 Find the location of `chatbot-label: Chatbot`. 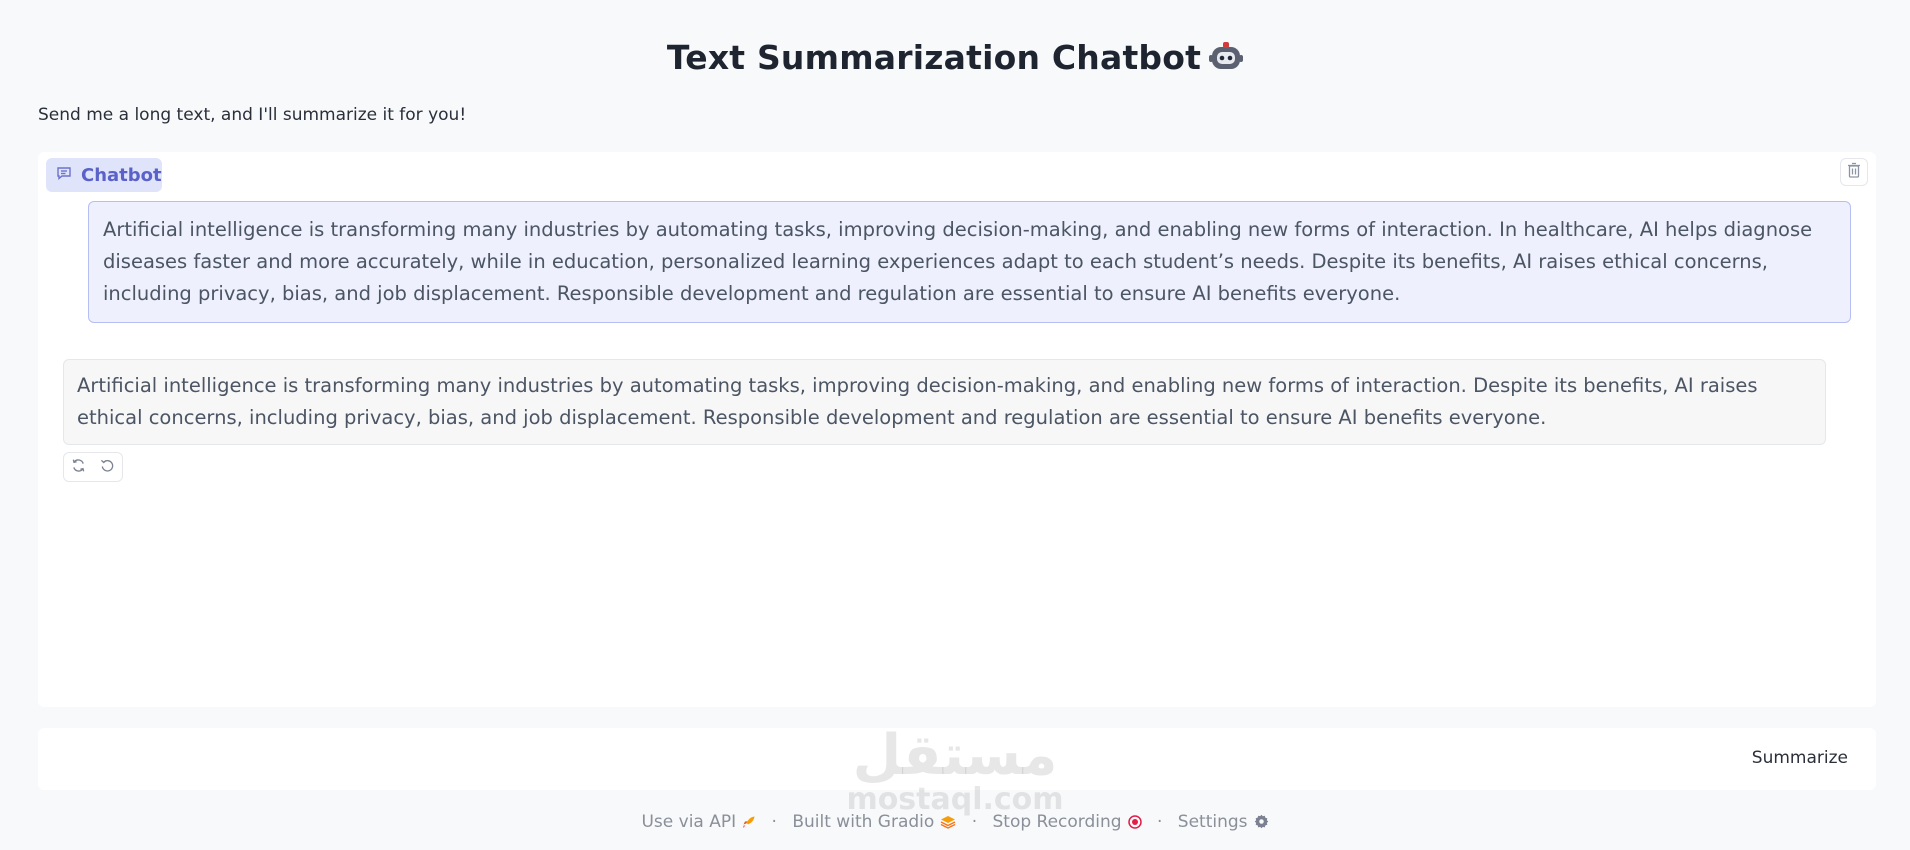

chatbot-label: Chatbot is located at coordinates (104, 175).